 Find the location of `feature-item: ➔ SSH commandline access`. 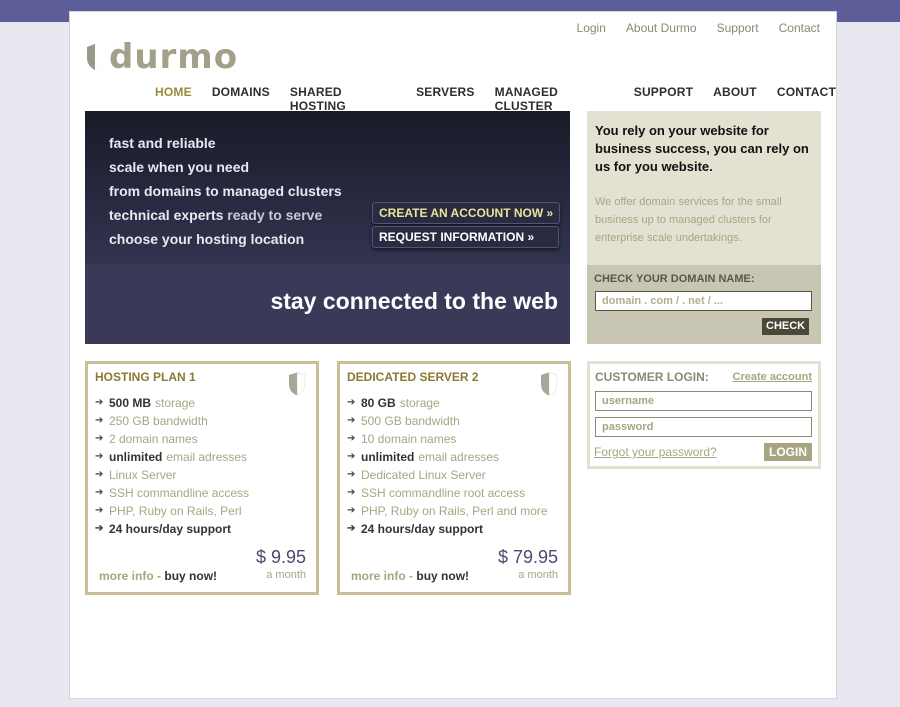

feature-item: ➔ SSH commandline access is located at coordinates (172, 493).